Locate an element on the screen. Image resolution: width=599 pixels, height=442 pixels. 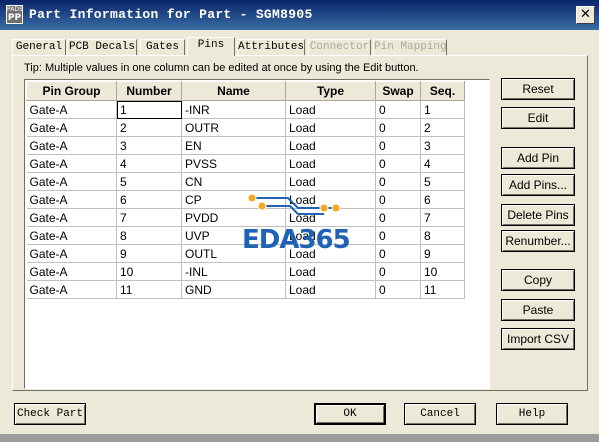
table-row: Gate-A 2 OUTR Load 0 2 is located at coordinates (245, 127).